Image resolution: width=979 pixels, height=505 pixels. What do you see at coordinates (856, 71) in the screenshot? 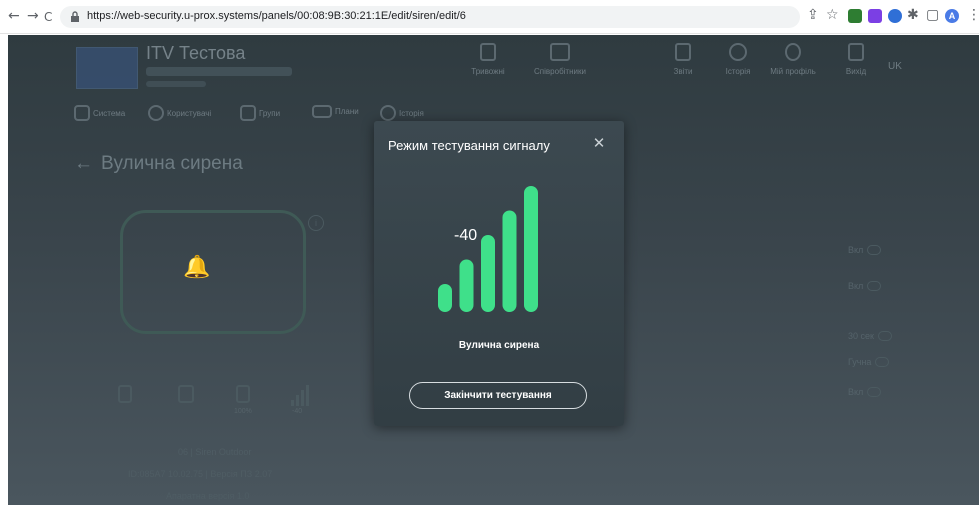
I see `topnav-label: Вихід` at bounding box center [856, 71].